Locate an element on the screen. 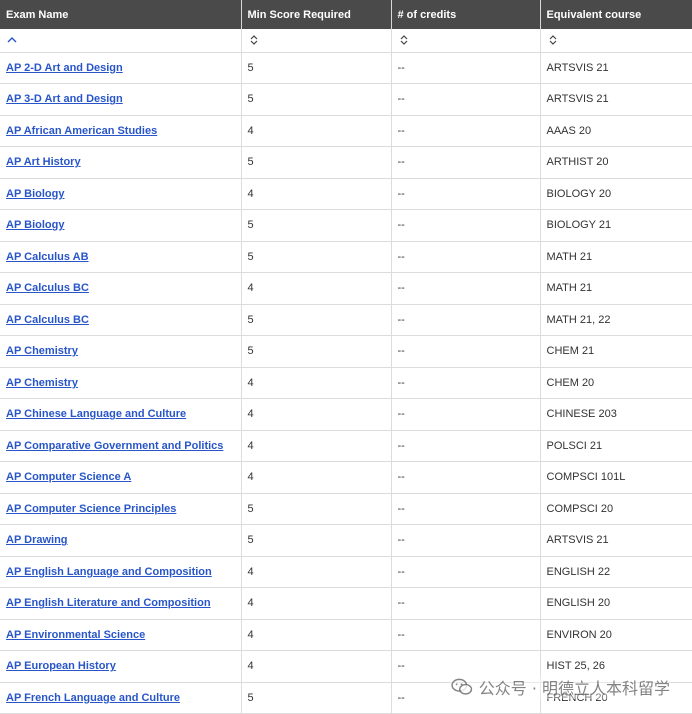 This screenshot has width=692, height=714. table-row: AP Biology 4 -- BIOLOGY 20 is located at coordinates (346, 194).